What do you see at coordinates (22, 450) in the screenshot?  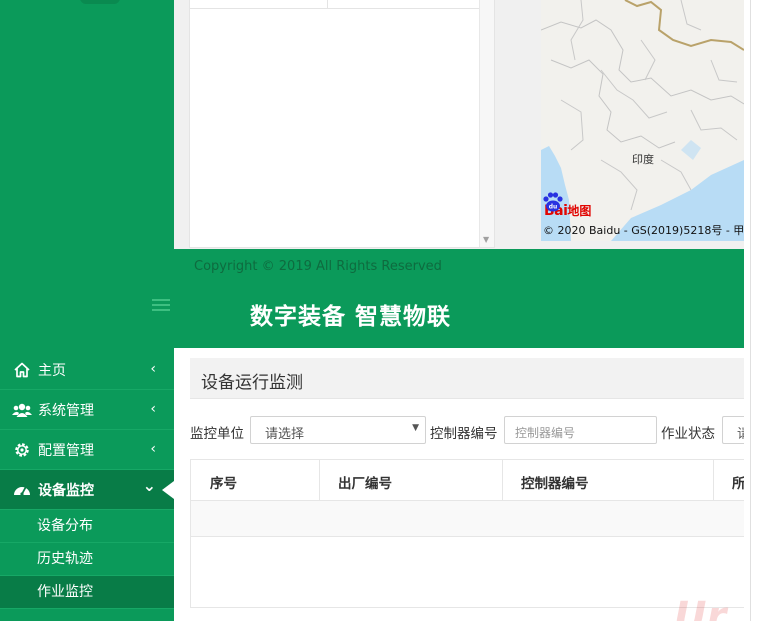 I see `gear-icon` at bounding box center [22, 450].